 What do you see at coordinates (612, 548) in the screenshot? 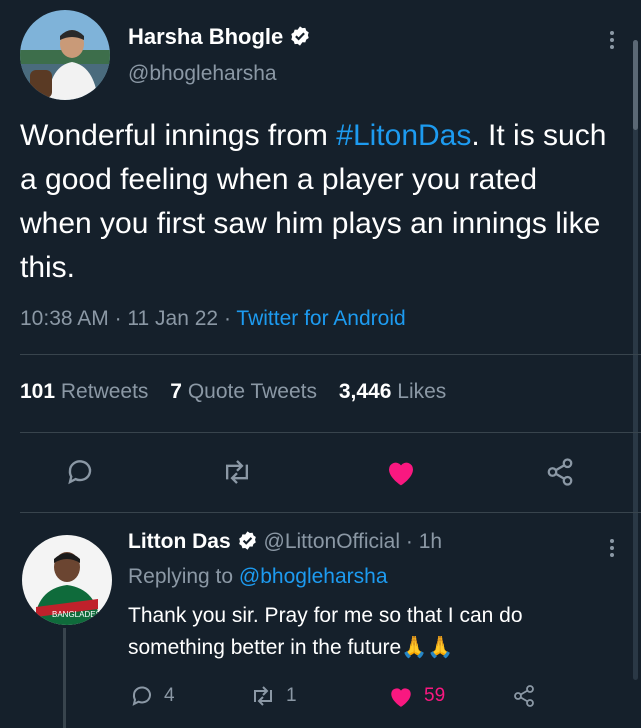
I see `reply-more-options-icon` at bounding box center [612, 548].